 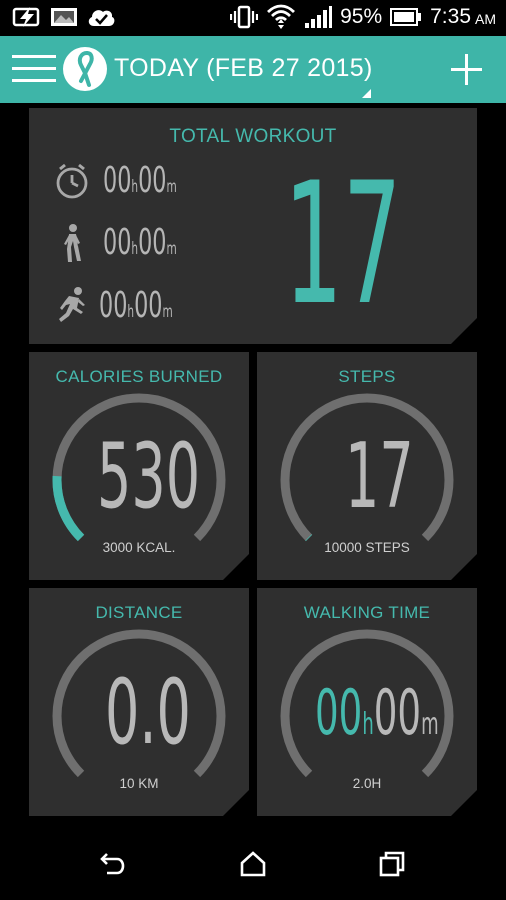 I want to click on distance-value: 0.0, so click(x=148, y=712).